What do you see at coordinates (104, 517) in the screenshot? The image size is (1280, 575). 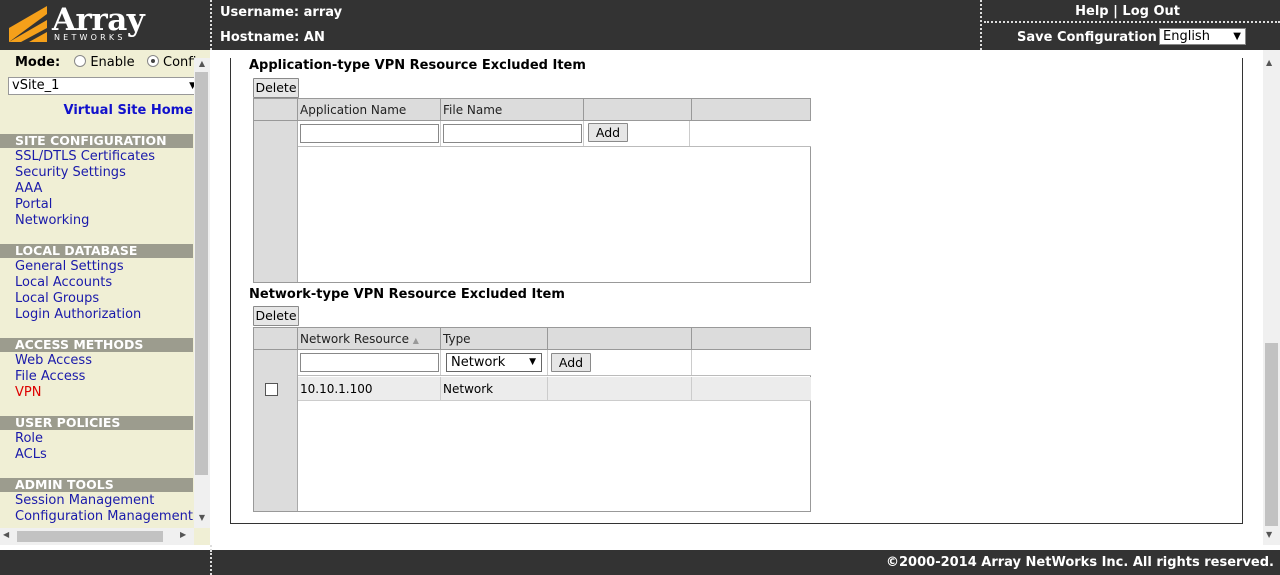 I see `nav-configuration-management: Configuration Management` at bounding box center [104, 517].